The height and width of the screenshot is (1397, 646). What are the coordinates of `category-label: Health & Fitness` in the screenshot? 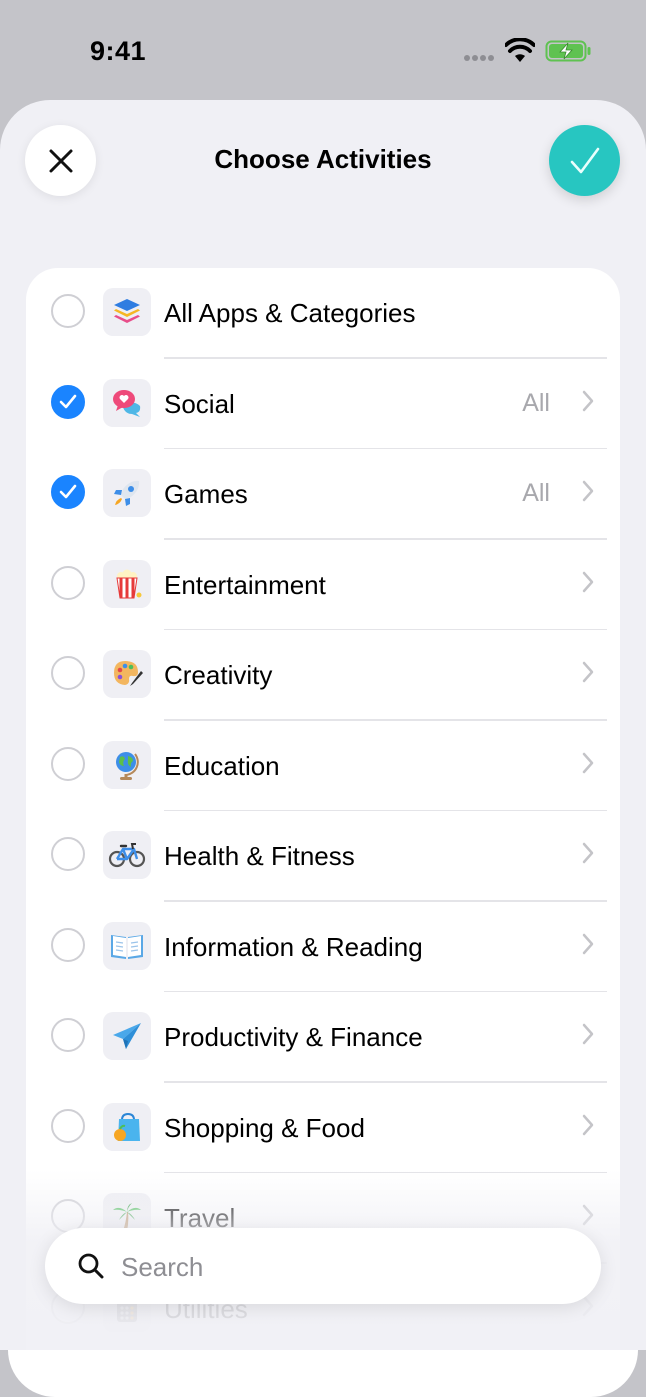 It's located at (259, 856).